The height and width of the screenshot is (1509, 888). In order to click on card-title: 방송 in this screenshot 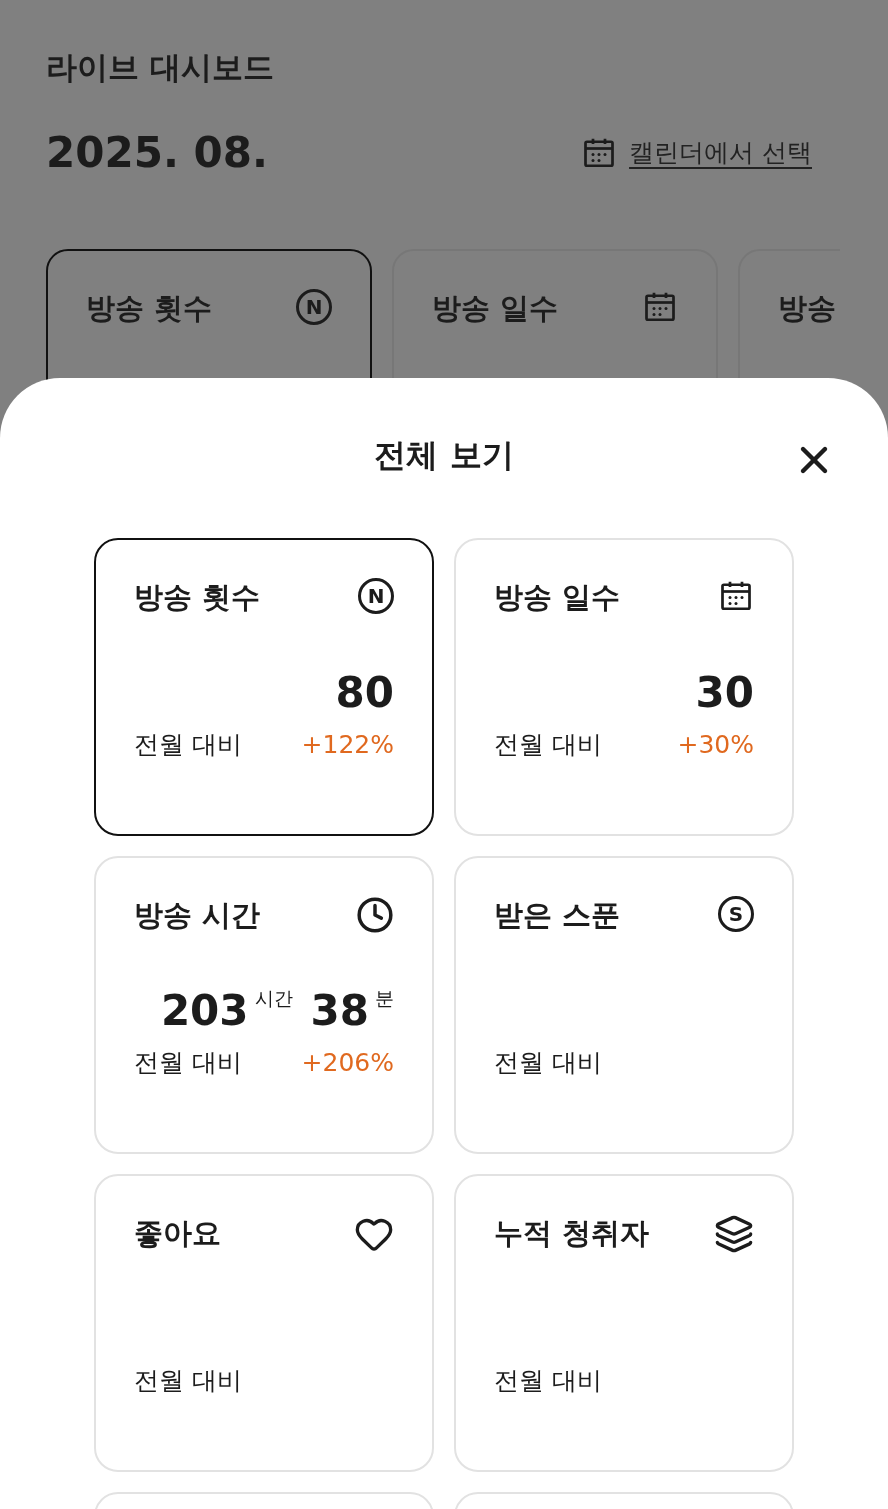, I will do `click(807, 308)`.